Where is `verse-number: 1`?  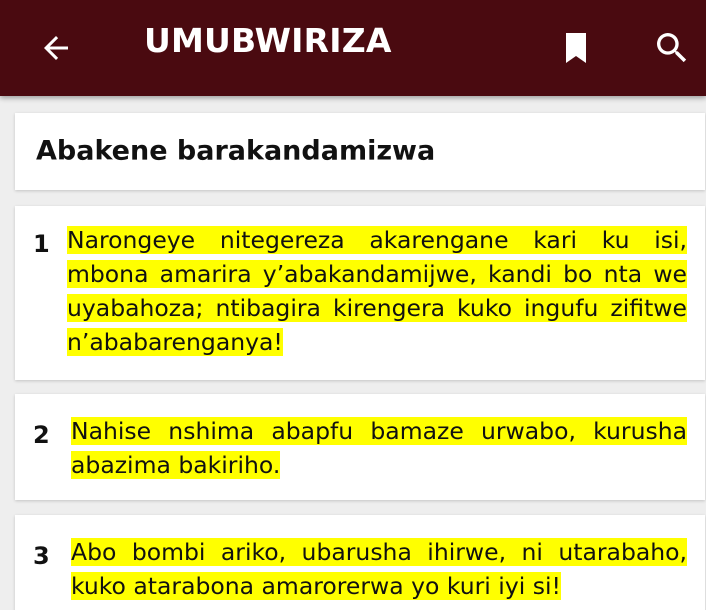
verse-number: 1 is located at coordinates (41, 244).